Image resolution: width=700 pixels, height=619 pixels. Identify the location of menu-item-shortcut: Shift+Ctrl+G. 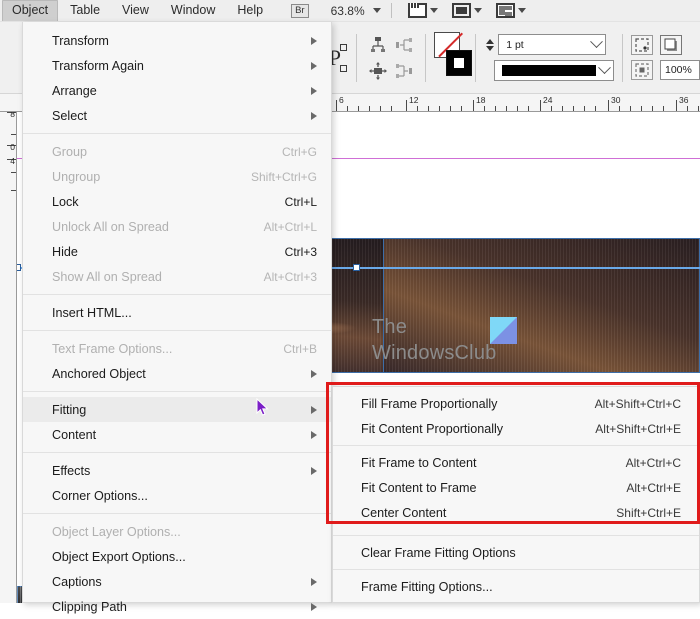
(283, 176).